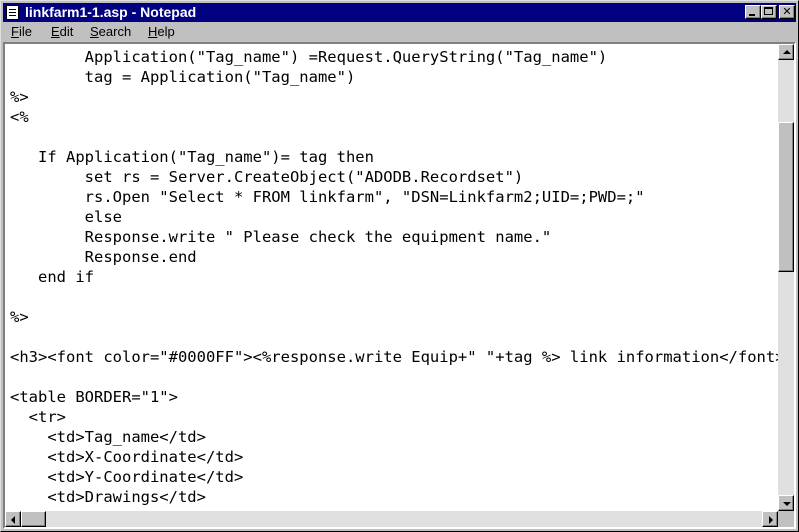 Image resolution: width=799 pixels, height=532 pixels. I want to click on arrow-down-icon, so click(787, 504).